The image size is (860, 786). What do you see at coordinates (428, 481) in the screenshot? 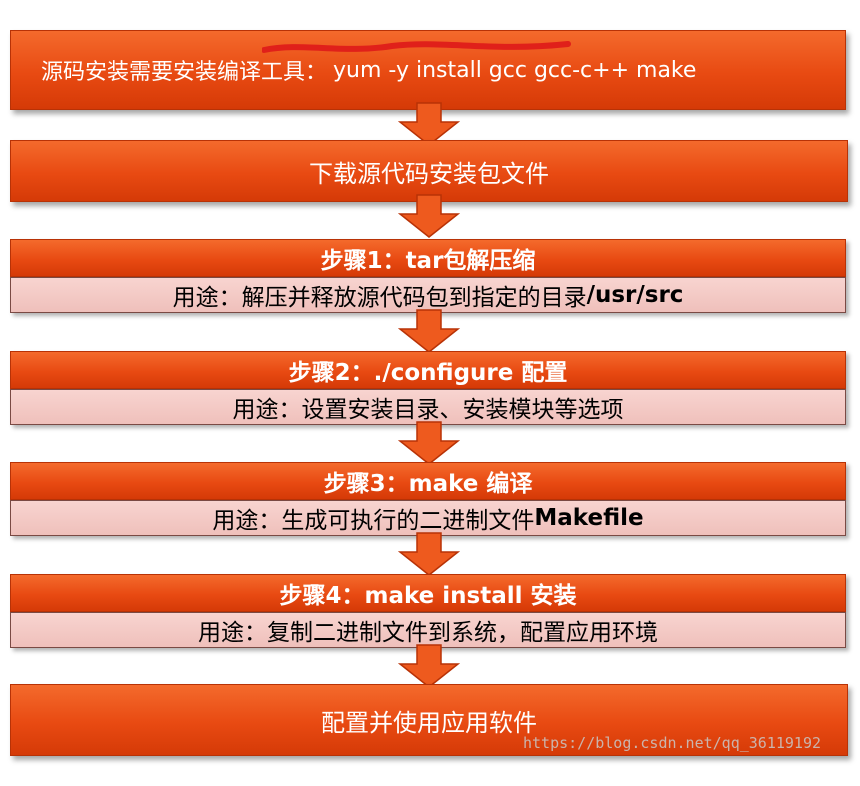
I see `step-3-title: 步骤3：make 编译` at bounding box center [428, 481].